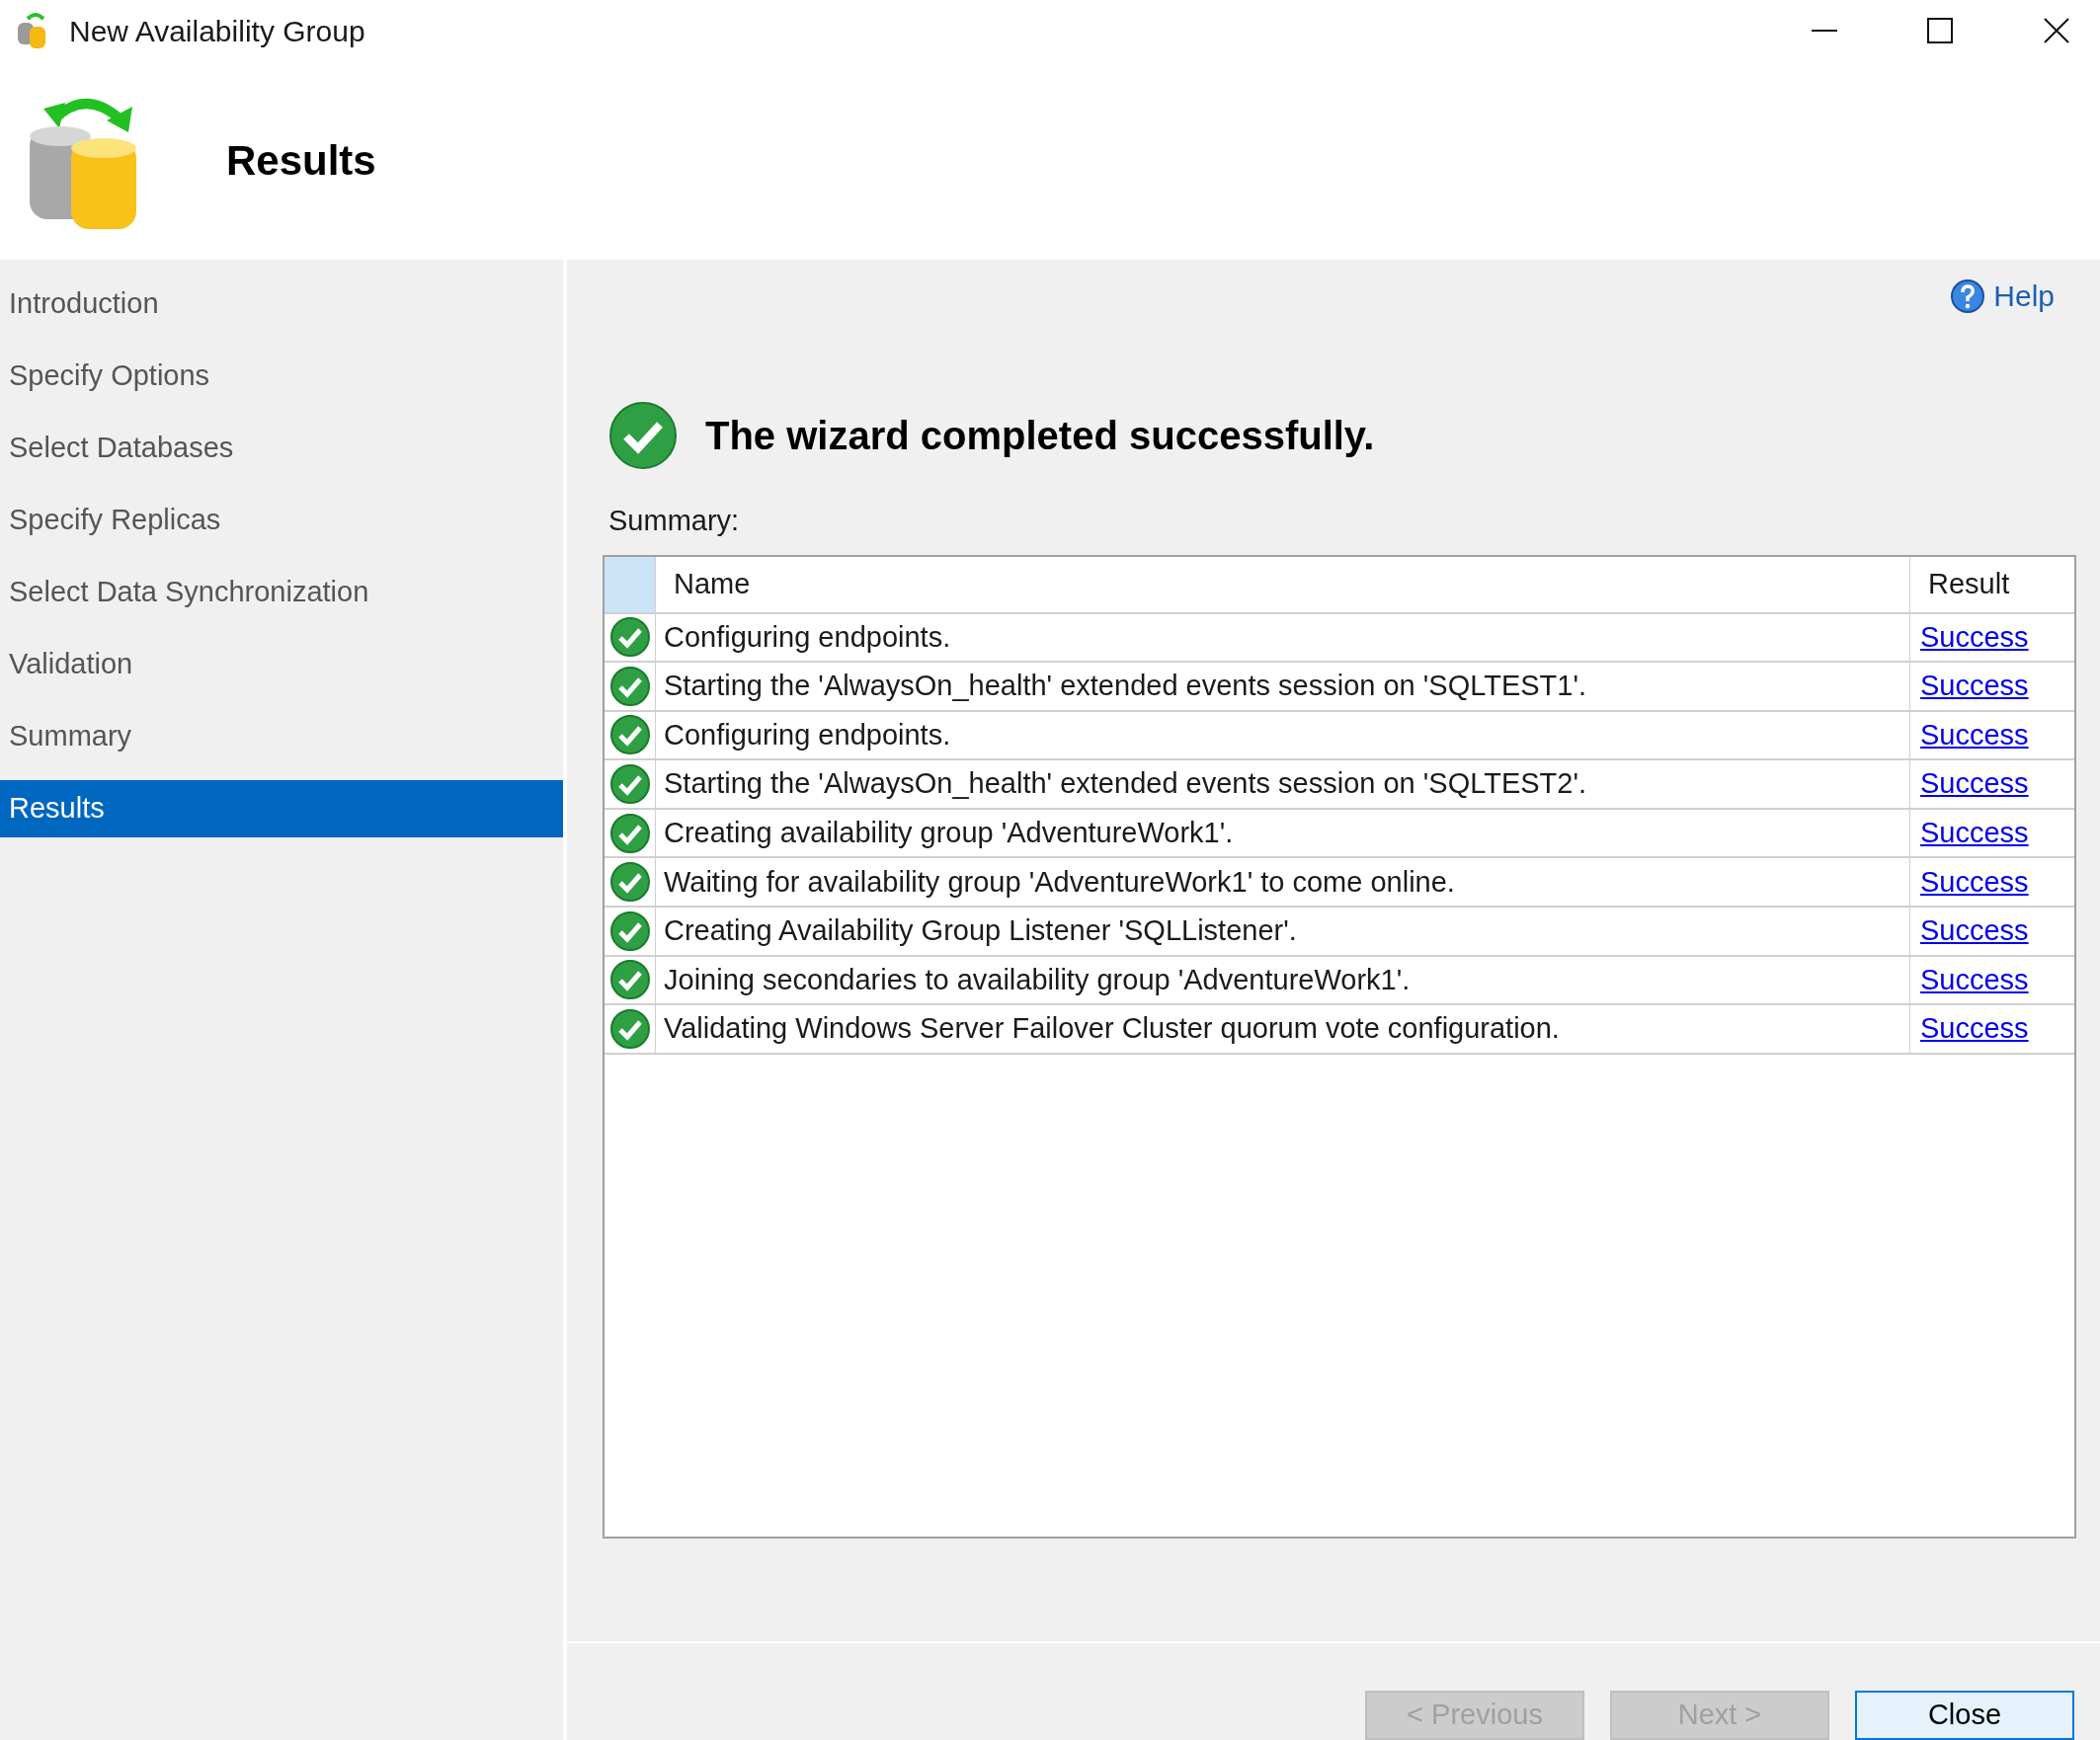 This screenshot has width=2100, height=1740. Describe the element at coordinates (281, 305) in the screenshot. I see `wizard-step: Introduction` at that location.